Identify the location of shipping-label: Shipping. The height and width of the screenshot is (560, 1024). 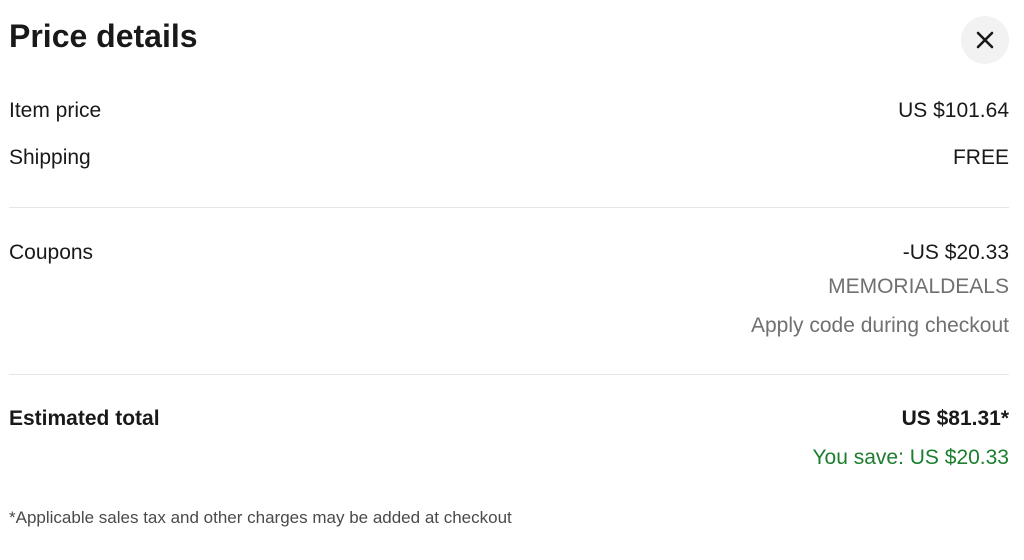
(50, 157).